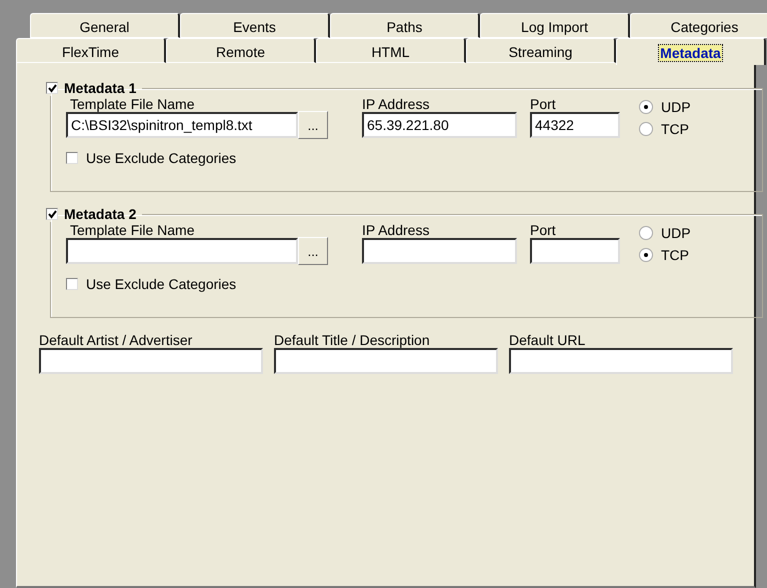 Image resolution: width=767 pixels, height=588 pixels. What do you see at coordinates (691, 51) in the screenshot?
I see `tab: Metadata` at bounding box center [691, 51].